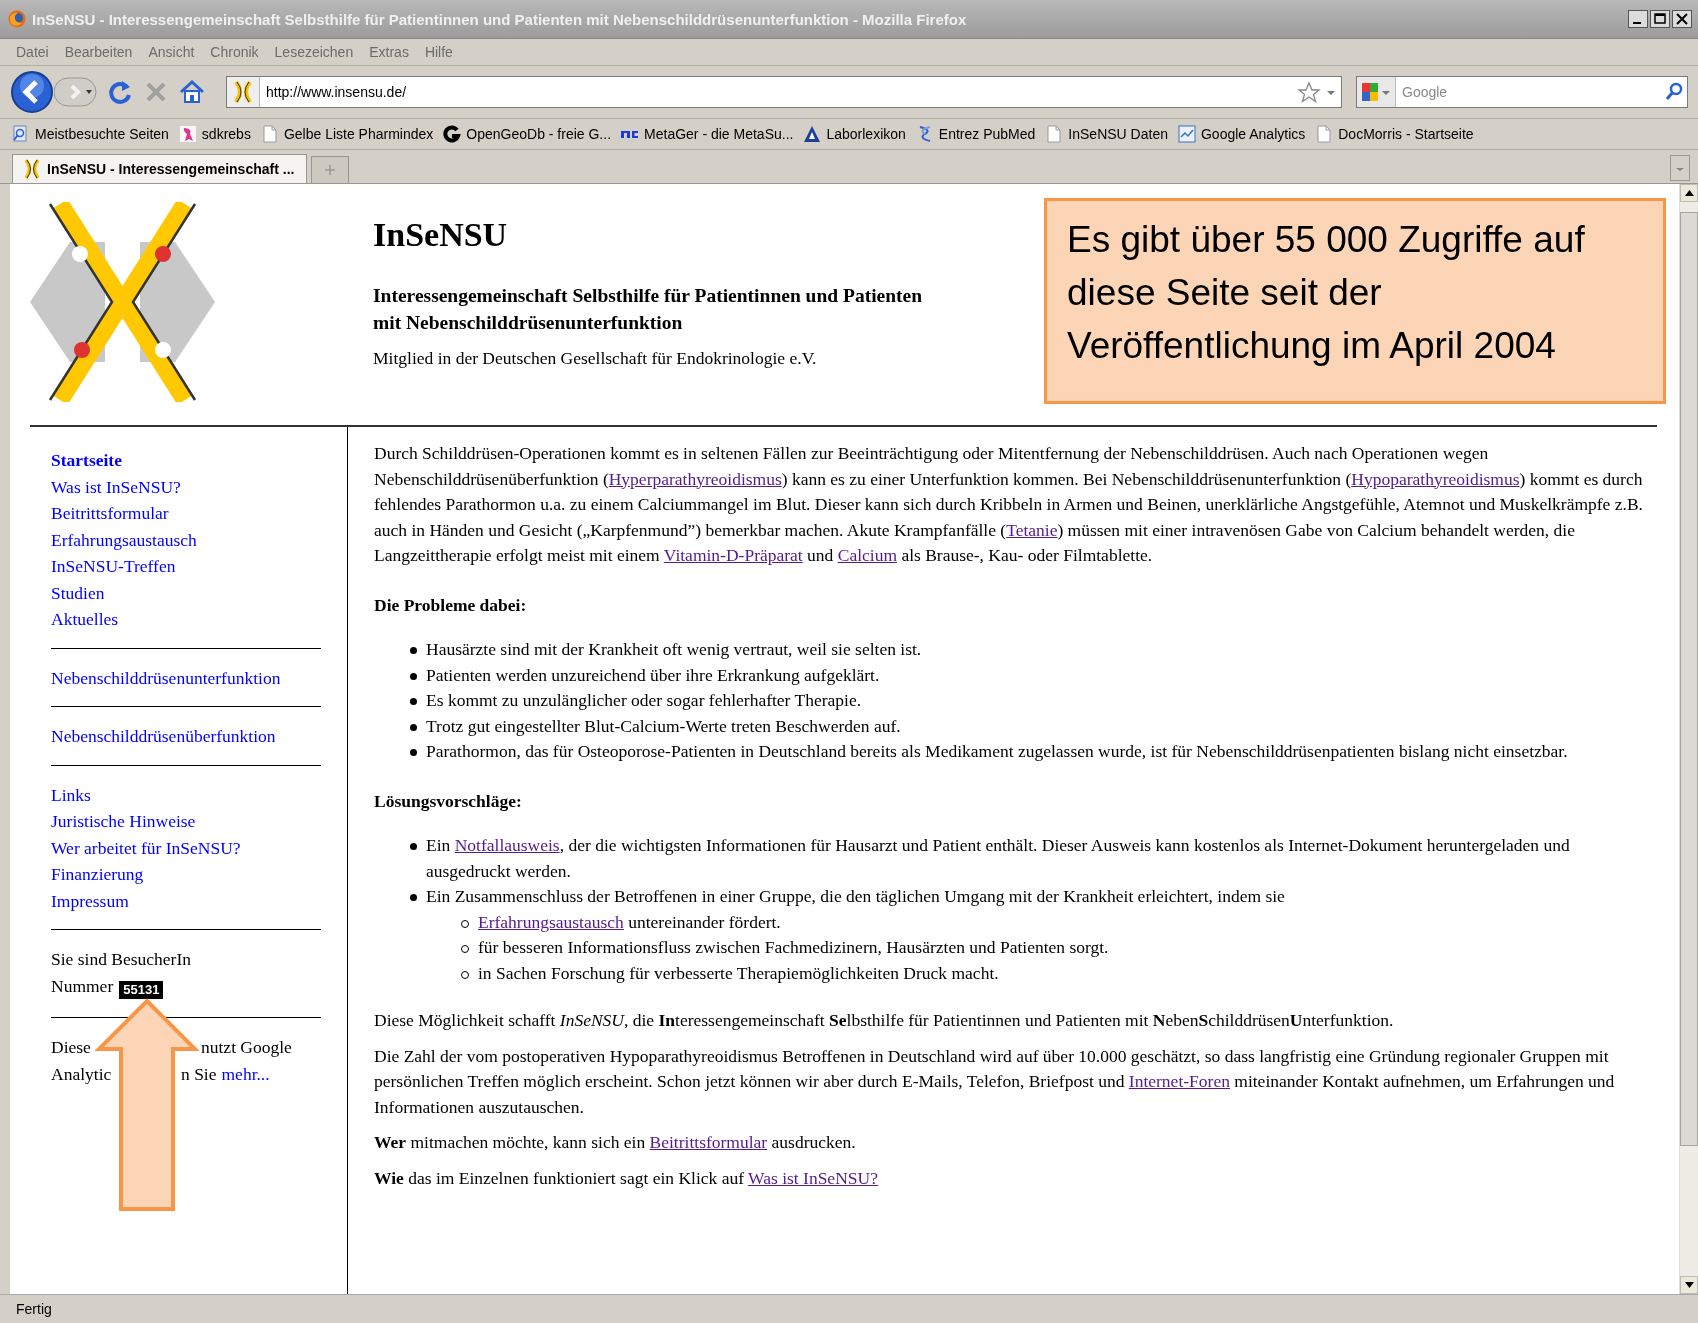 This screenshot has width=1698, height=1323. Describe the element at coordinates (813, 1177) in the screenshot. I see `link: Was ist InSeNSU?` at that location.